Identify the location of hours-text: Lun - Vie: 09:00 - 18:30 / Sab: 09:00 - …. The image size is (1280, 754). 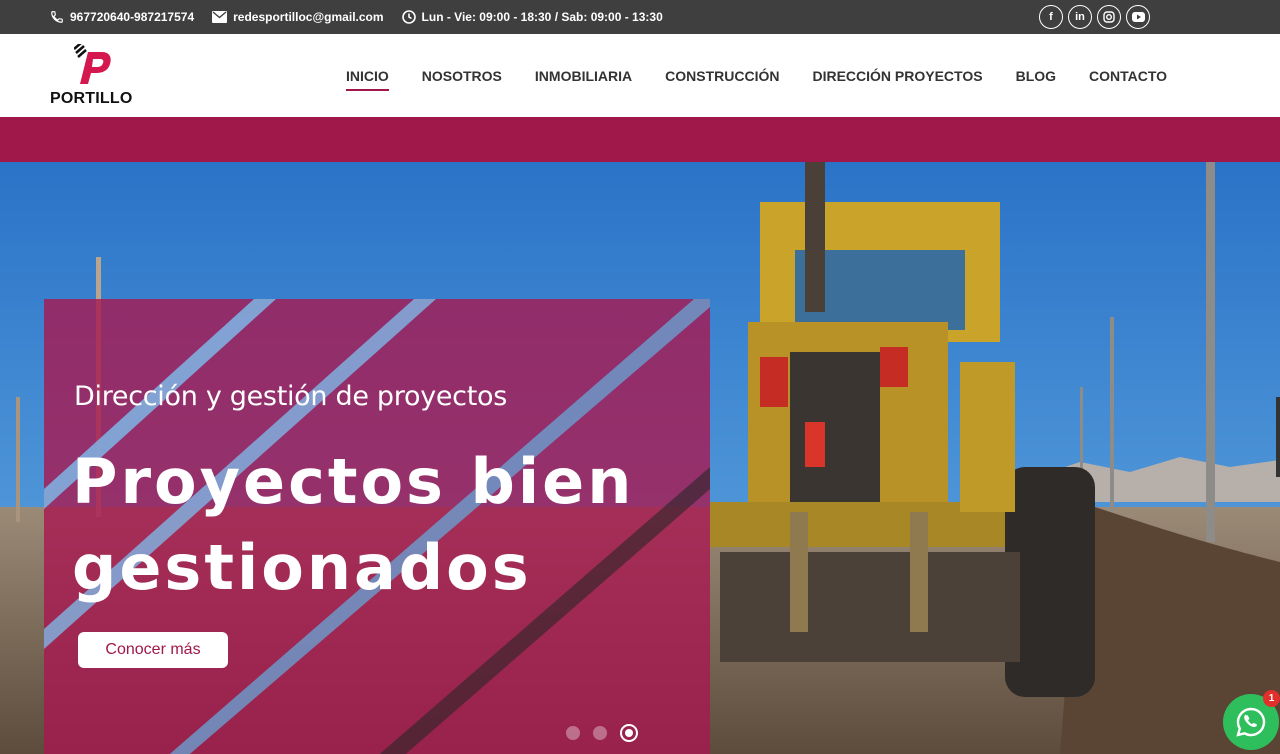
(542, 17).